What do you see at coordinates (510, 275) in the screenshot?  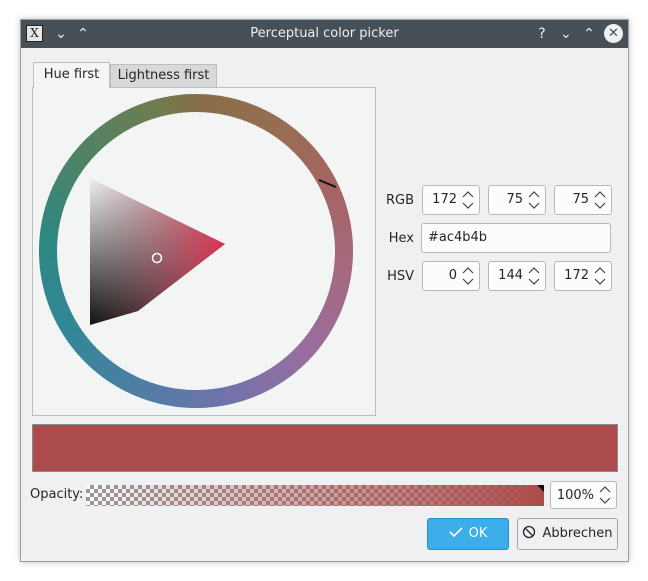 I see `hsv-saturation-value: 144` at bounding box center [510, 275].